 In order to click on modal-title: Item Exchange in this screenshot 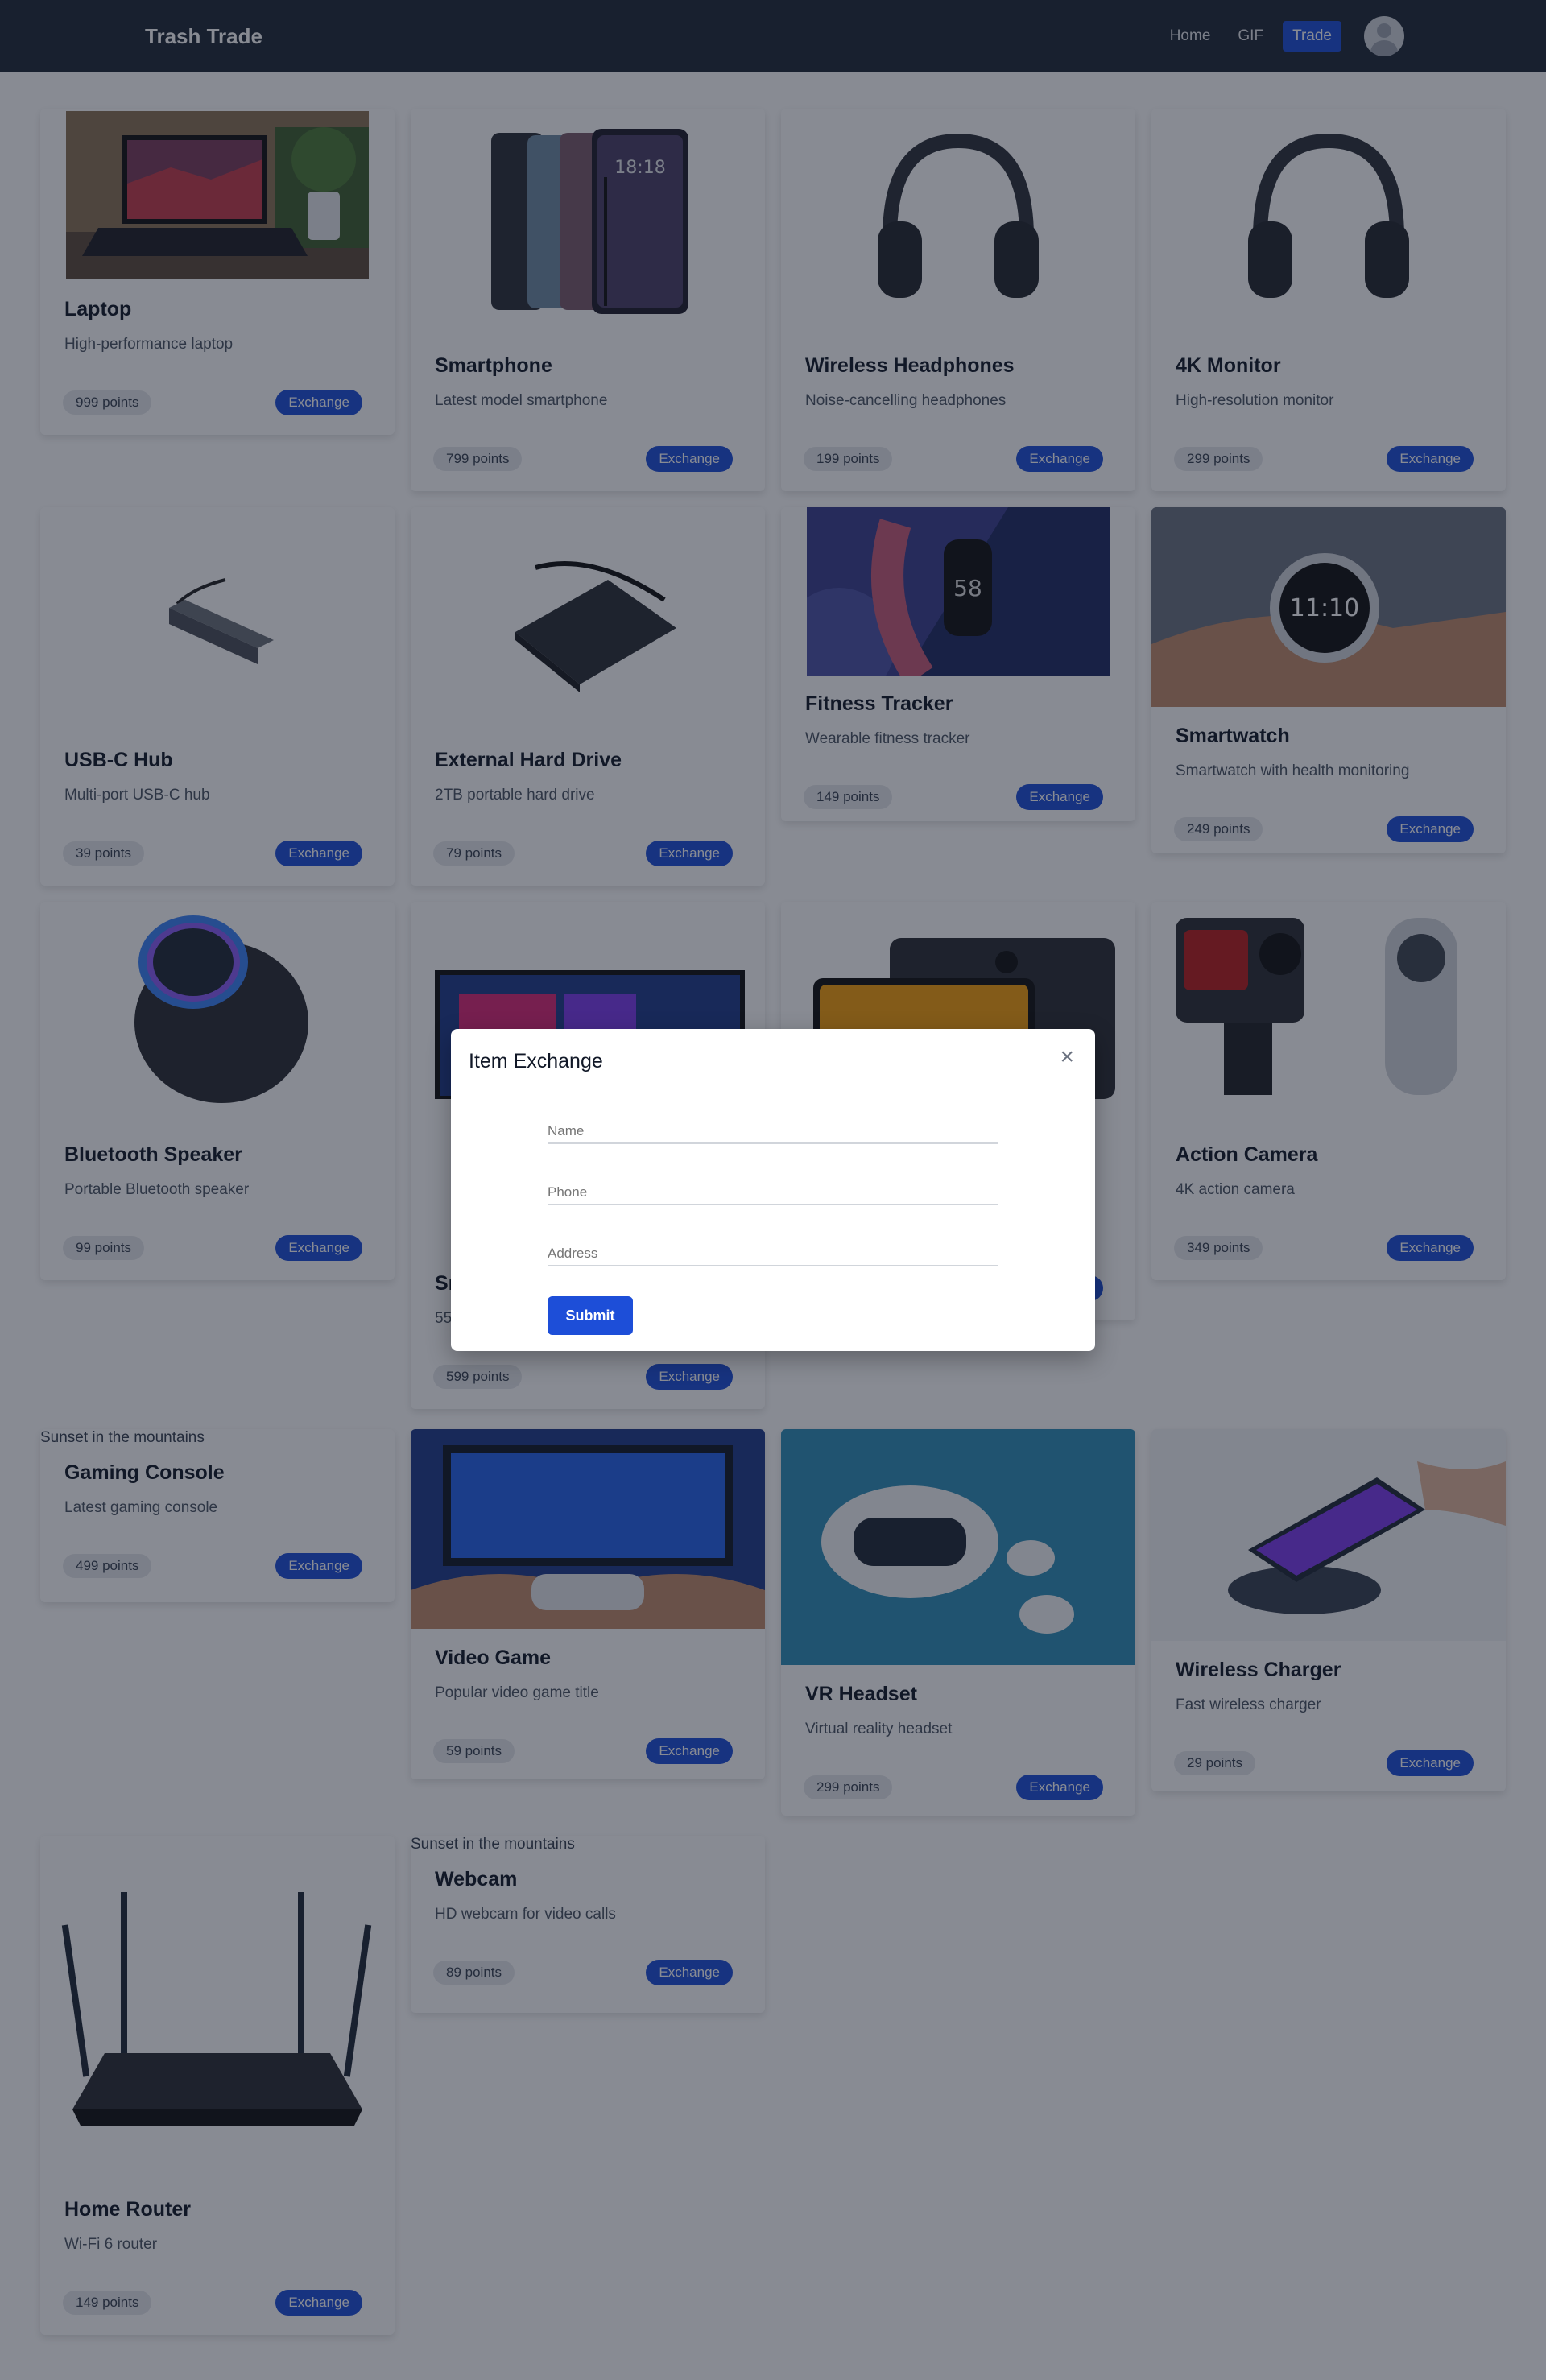, I will do `click(536, 1061)`.